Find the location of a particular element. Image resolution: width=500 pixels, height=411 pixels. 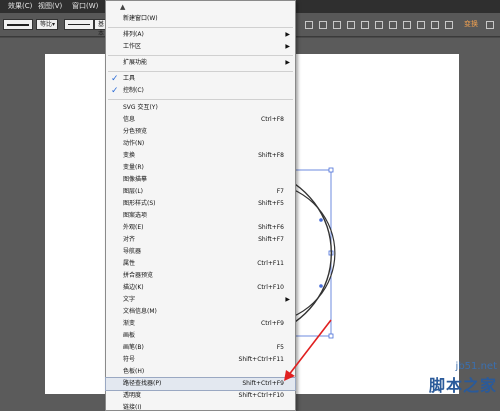

watermark-logo: jb51.net is located at coordinates (476, 366).